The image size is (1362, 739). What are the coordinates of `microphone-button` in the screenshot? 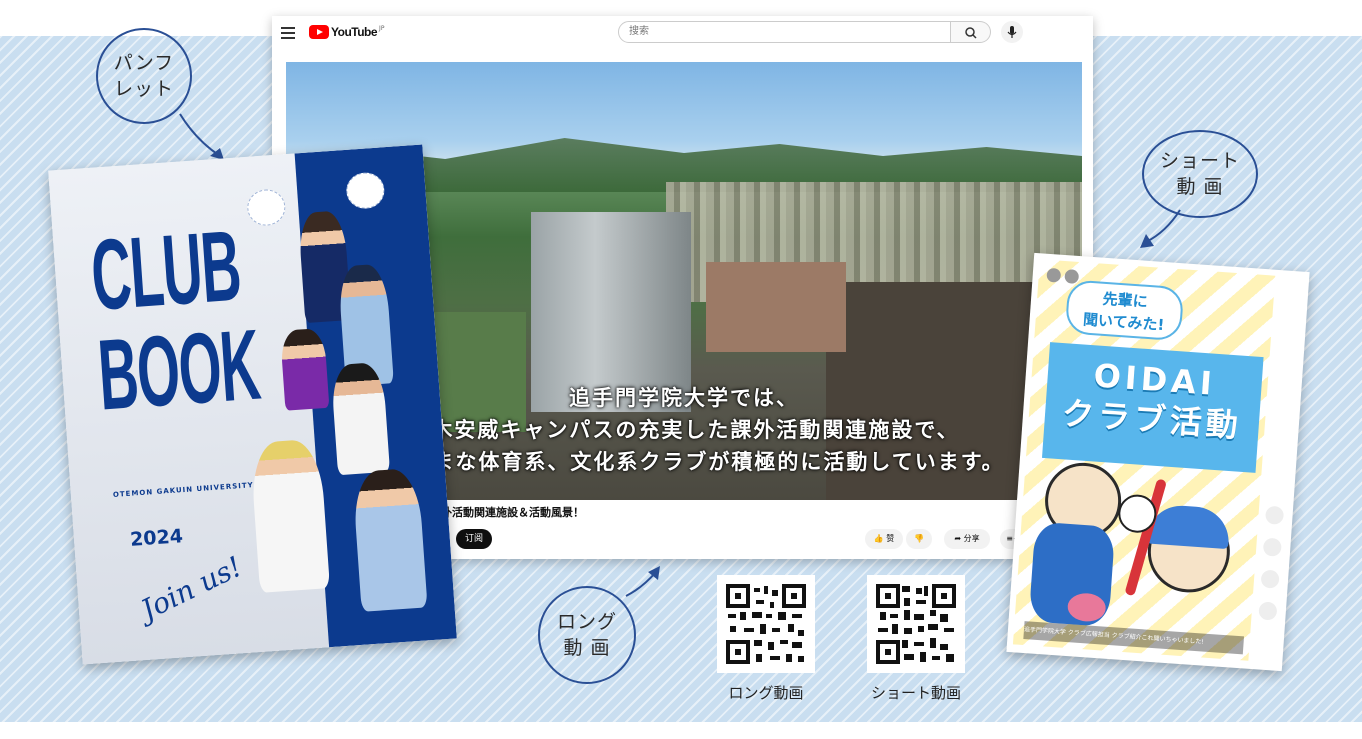 It's located at (1012, 32).